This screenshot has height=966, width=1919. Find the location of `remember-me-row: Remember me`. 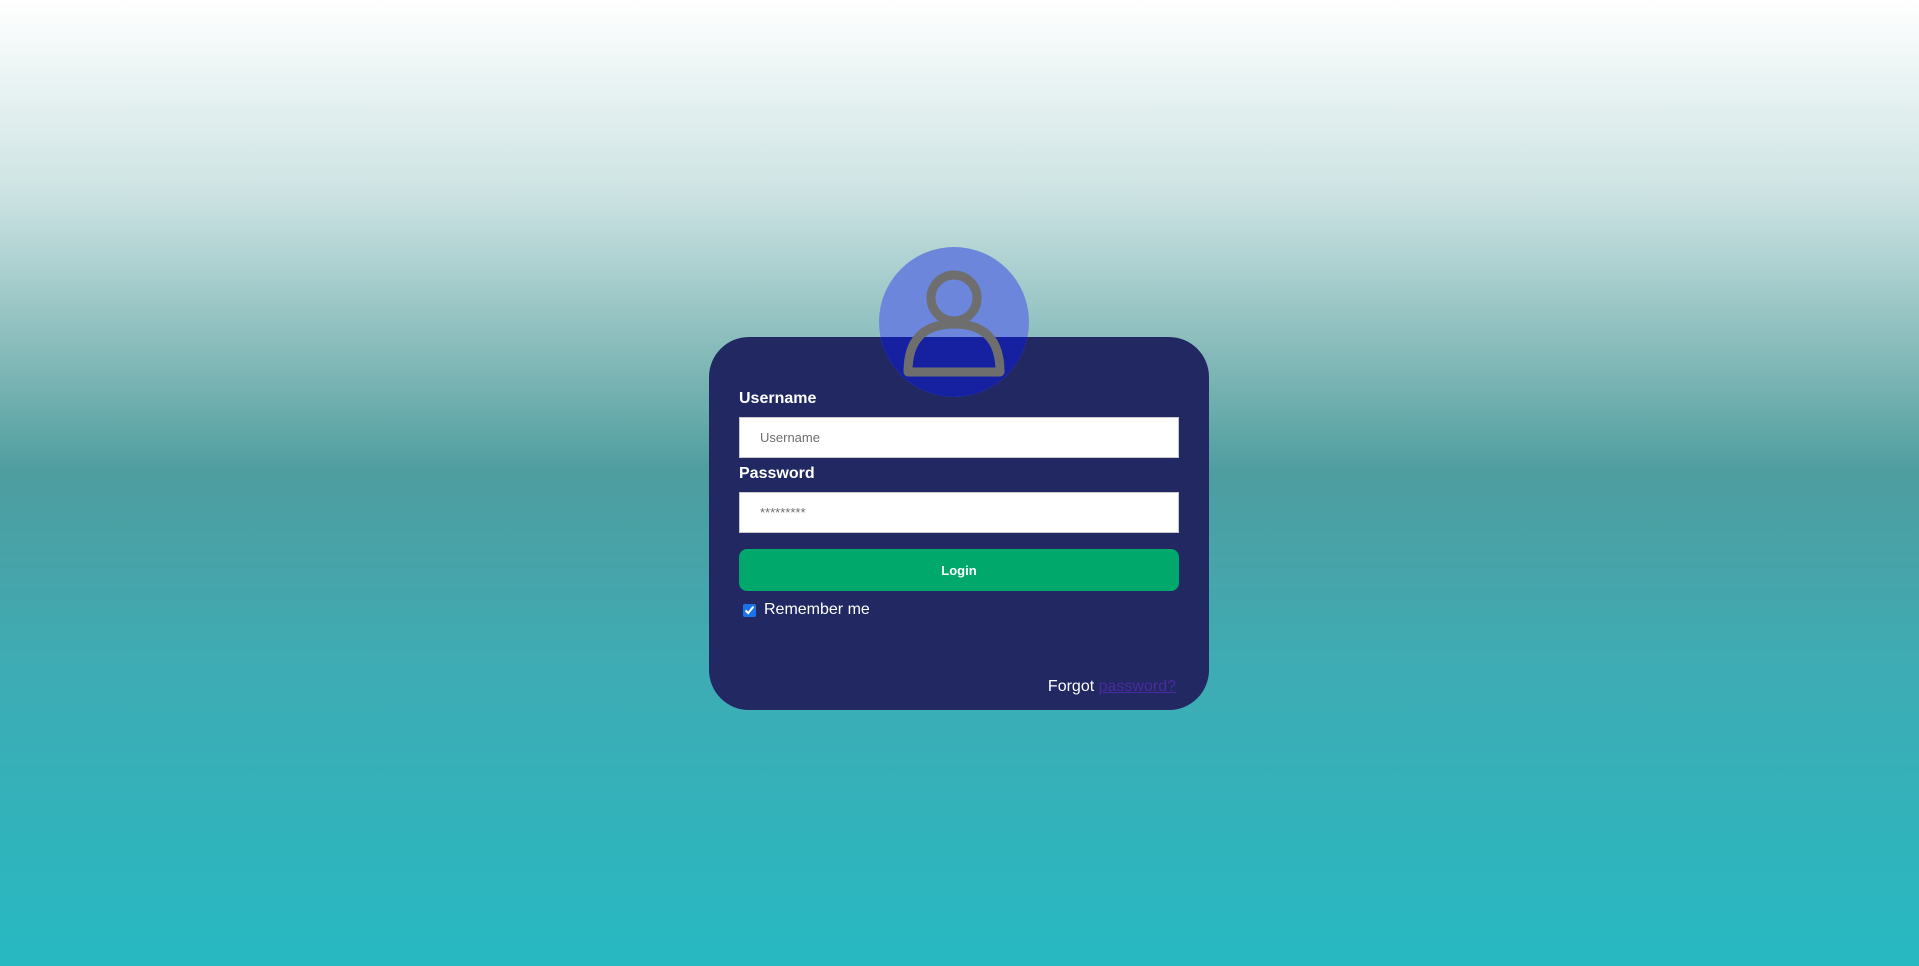

remember-me-row: Remember me is located at coordinates (805, 610).